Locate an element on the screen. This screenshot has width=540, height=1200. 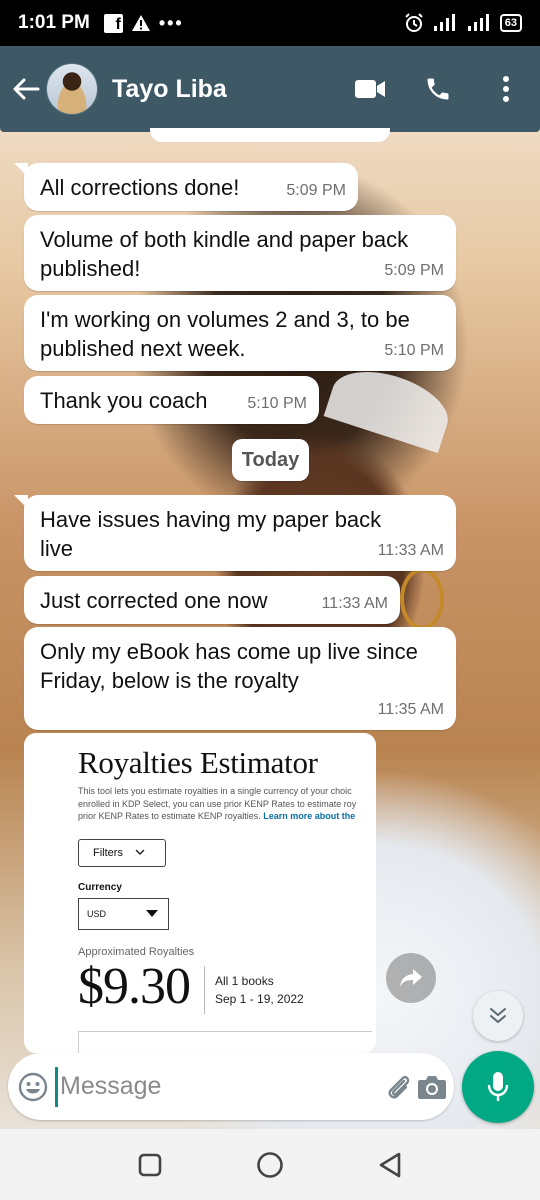
video-call-button is located at coordinates (370, 89).